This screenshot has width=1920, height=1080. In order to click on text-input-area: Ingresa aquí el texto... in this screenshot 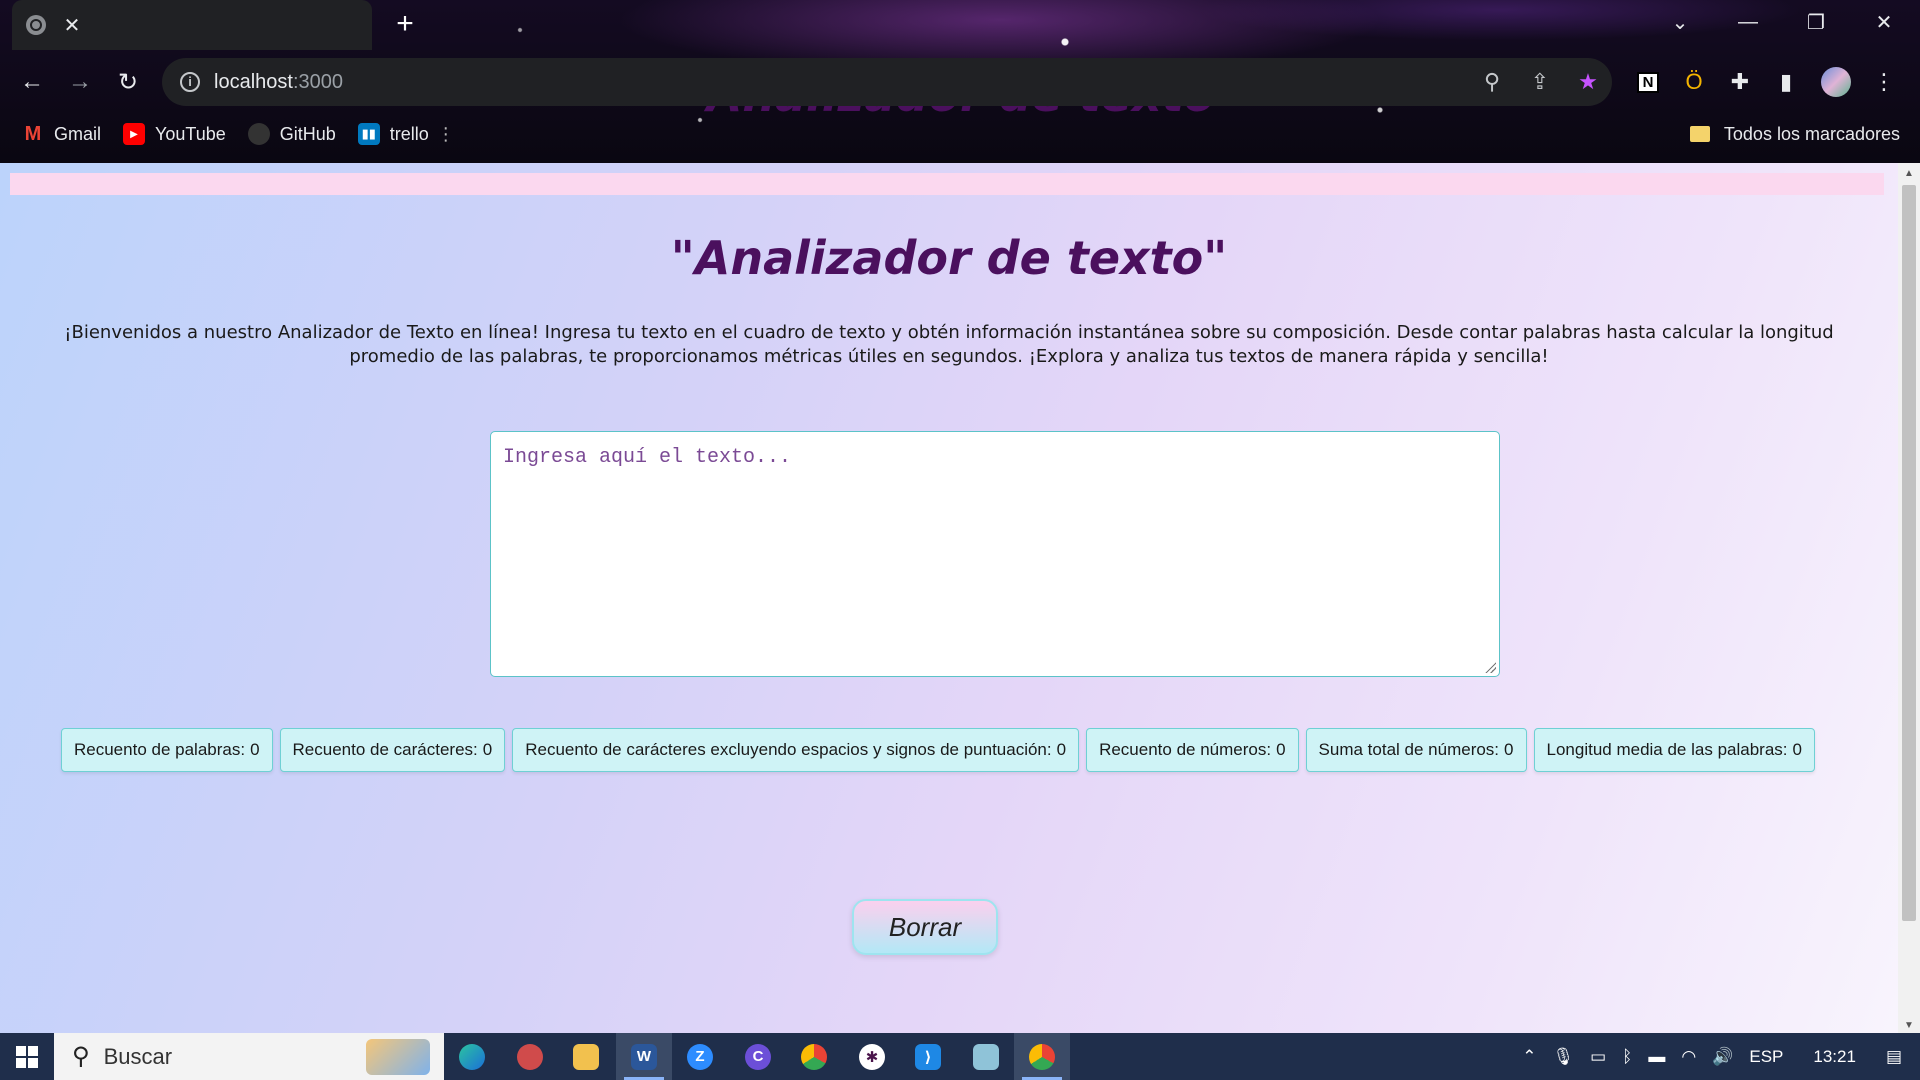, I will do `click(995, 554)`.